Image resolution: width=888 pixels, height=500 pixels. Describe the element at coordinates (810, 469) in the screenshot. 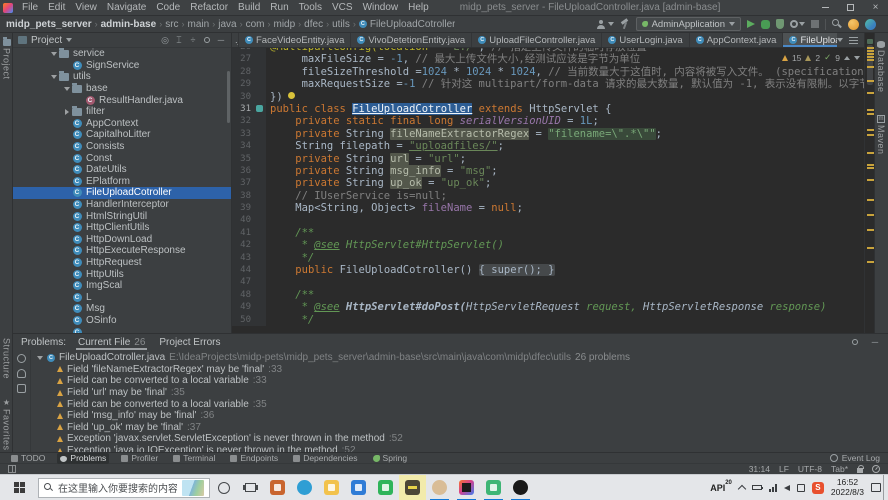

I see `file-encoding: UTF-8` at that location.